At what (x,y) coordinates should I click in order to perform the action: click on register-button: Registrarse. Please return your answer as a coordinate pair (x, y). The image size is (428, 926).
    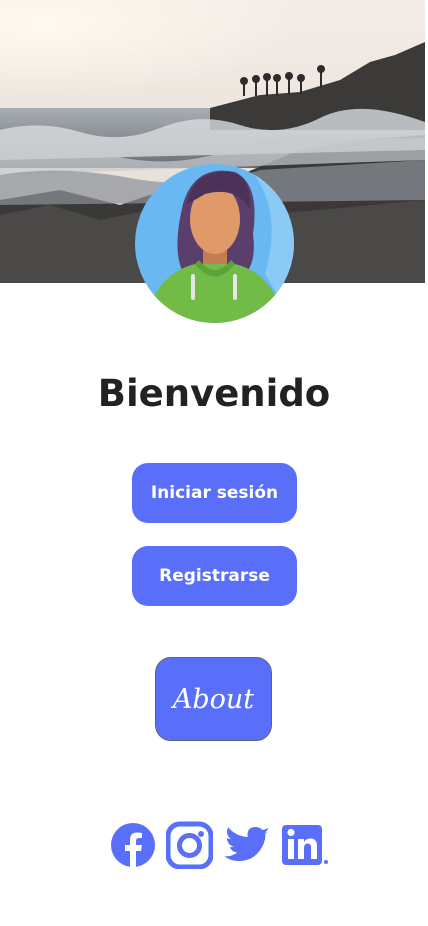
    Looking at the image, I should click on (214, 576).